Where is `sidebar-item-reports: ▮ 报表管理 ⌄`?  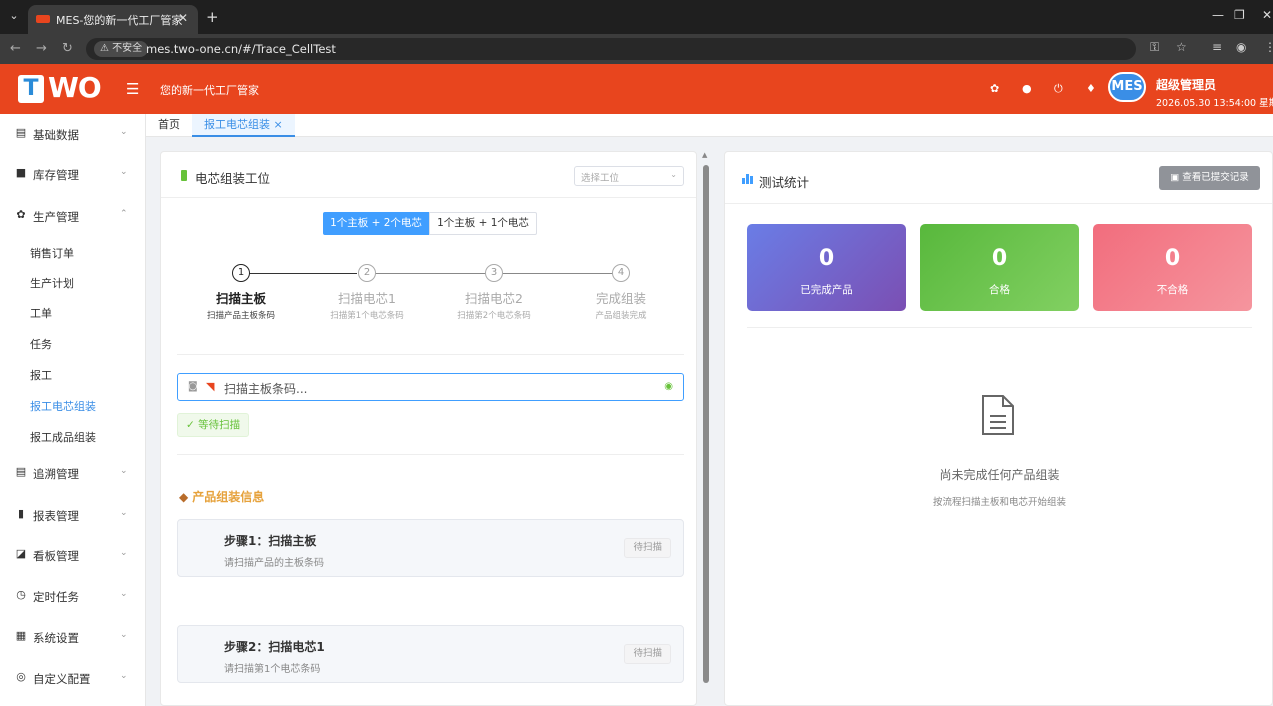 sidebar-item-reports: ▮ 报表管理 ⌄ is located at coordinates (73, 514).